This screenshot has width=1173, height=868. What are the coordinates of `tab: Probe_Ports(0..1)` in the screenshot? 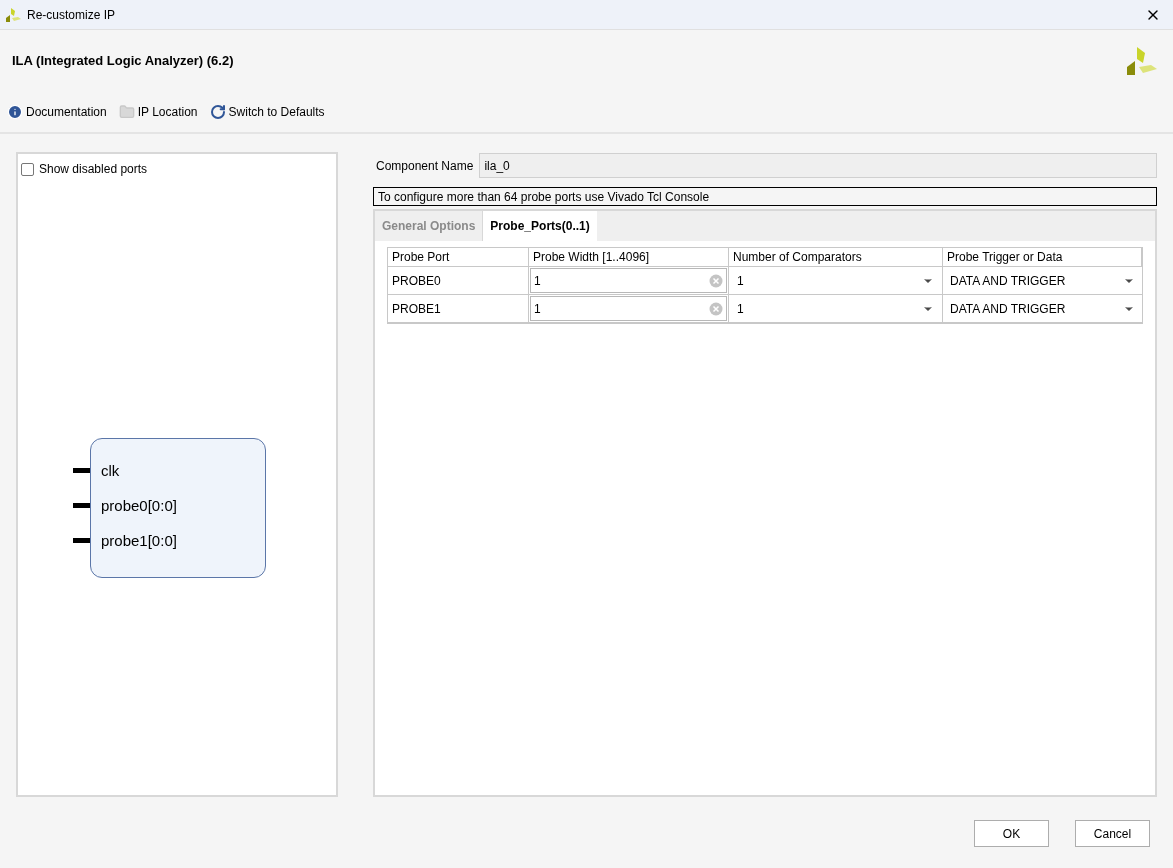 It's located at (540, 226).